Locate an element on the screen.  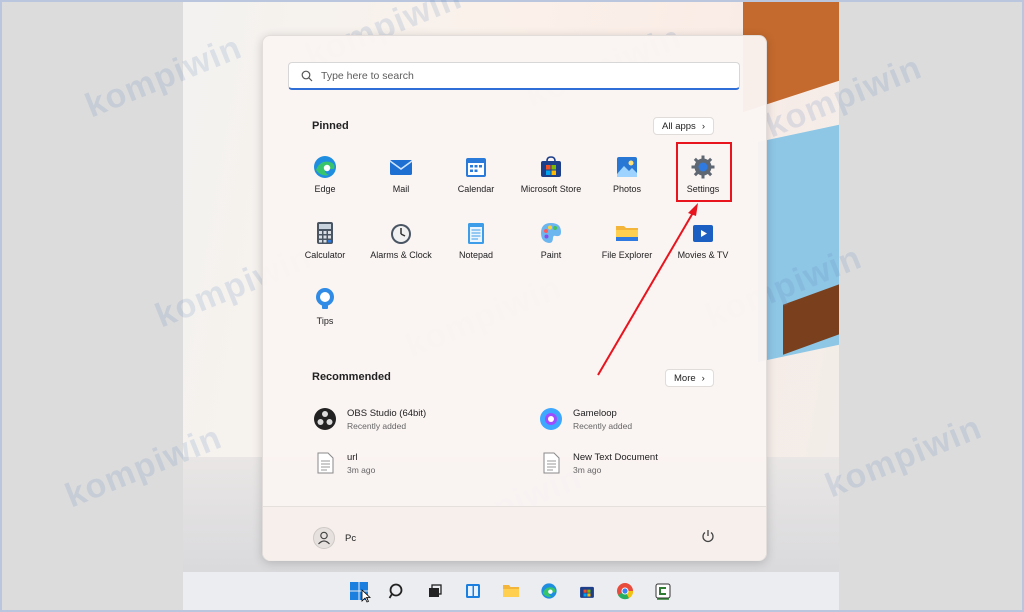
annotation-arrow is located at coordinates (647, 289).